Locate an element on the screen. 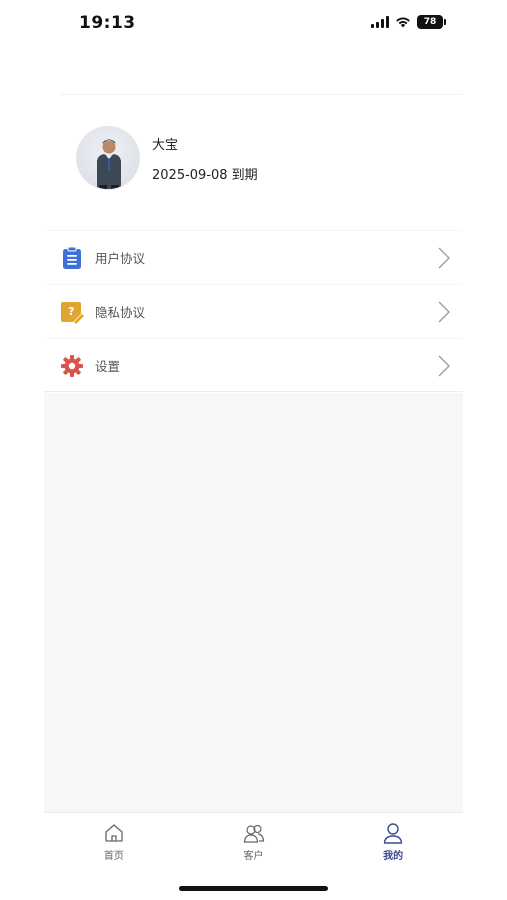 This screenshot has width=507, height=900. status-time: 19:13 is located at coordinates (107, 23).